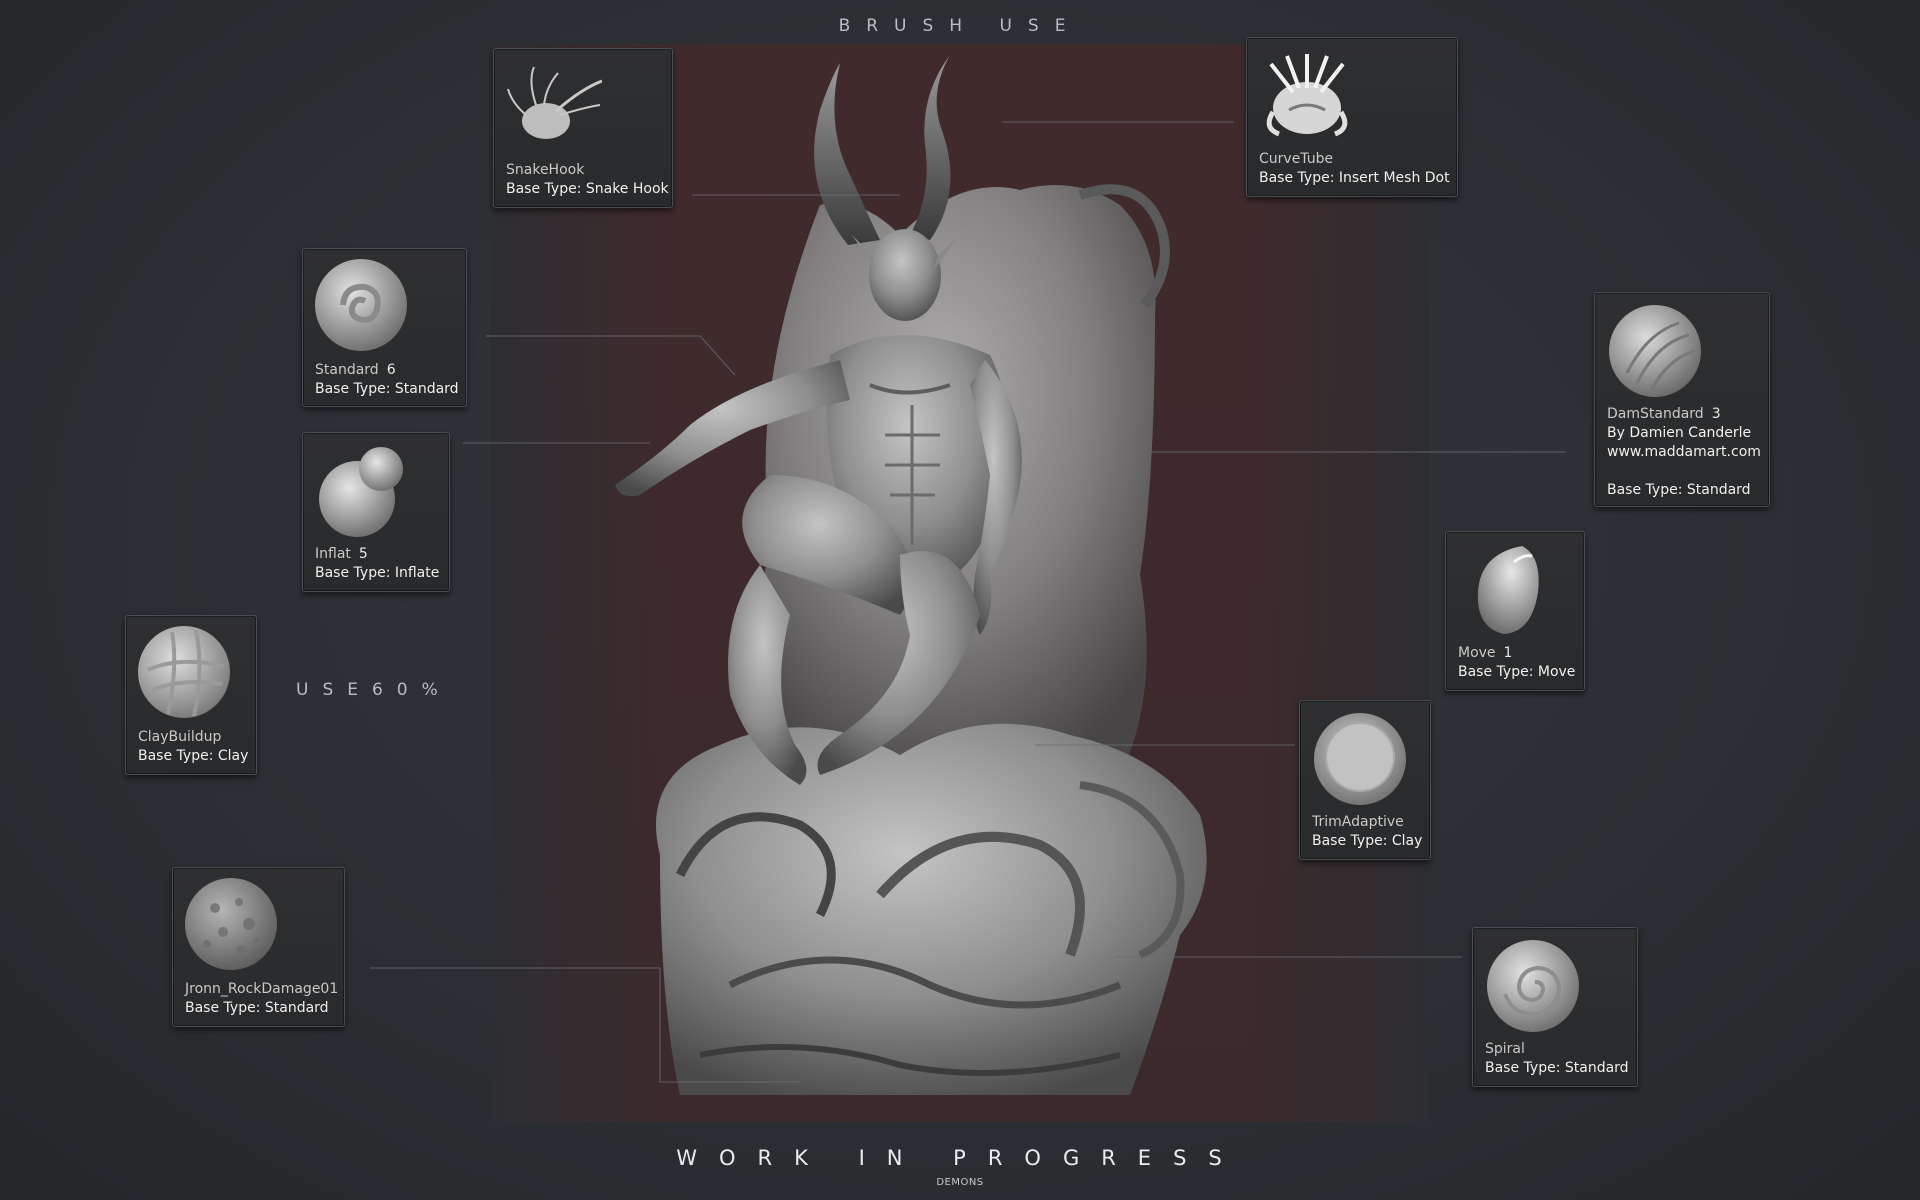  Describe the element at coordinates (545, 170) in the screenshot. I see `brush-name: SnakeHook` at that location.